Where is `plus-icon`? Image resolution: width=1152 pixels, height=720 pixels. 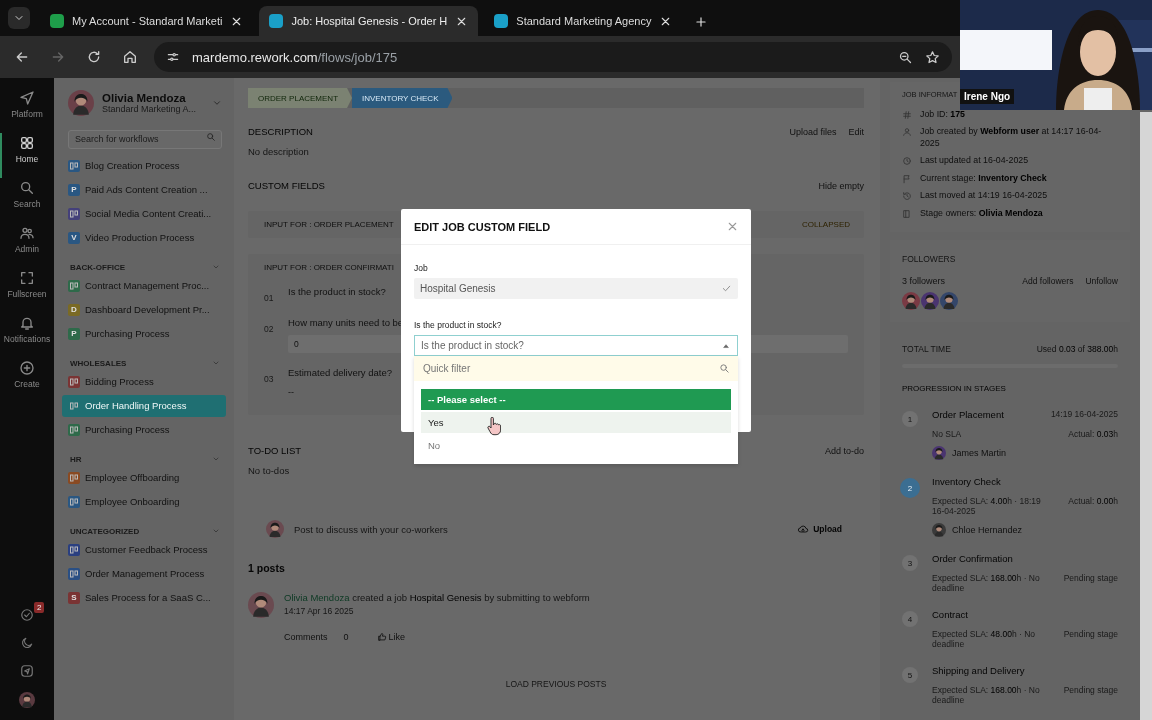 plus-icon is located at coordinates (701, 22).